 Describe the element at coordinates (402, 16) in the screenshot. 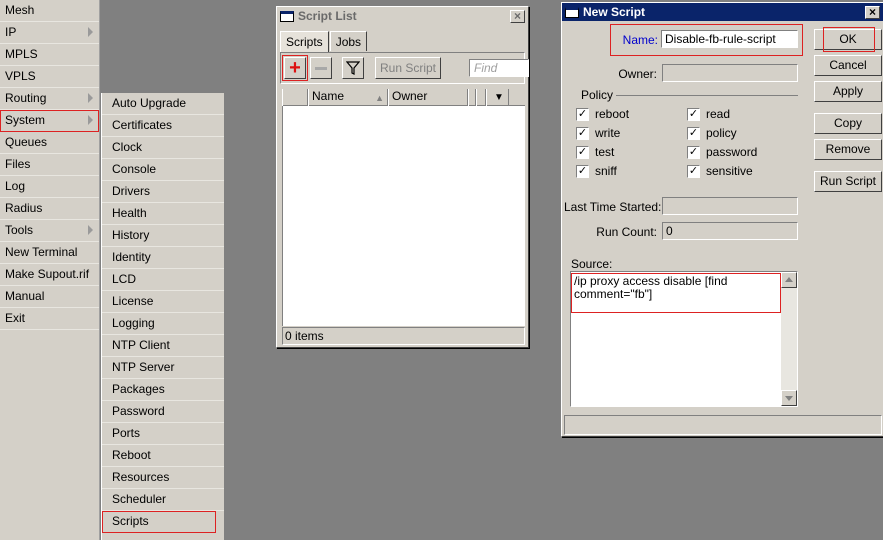

I see `script-list-titlebar: Script List ×` at that location.